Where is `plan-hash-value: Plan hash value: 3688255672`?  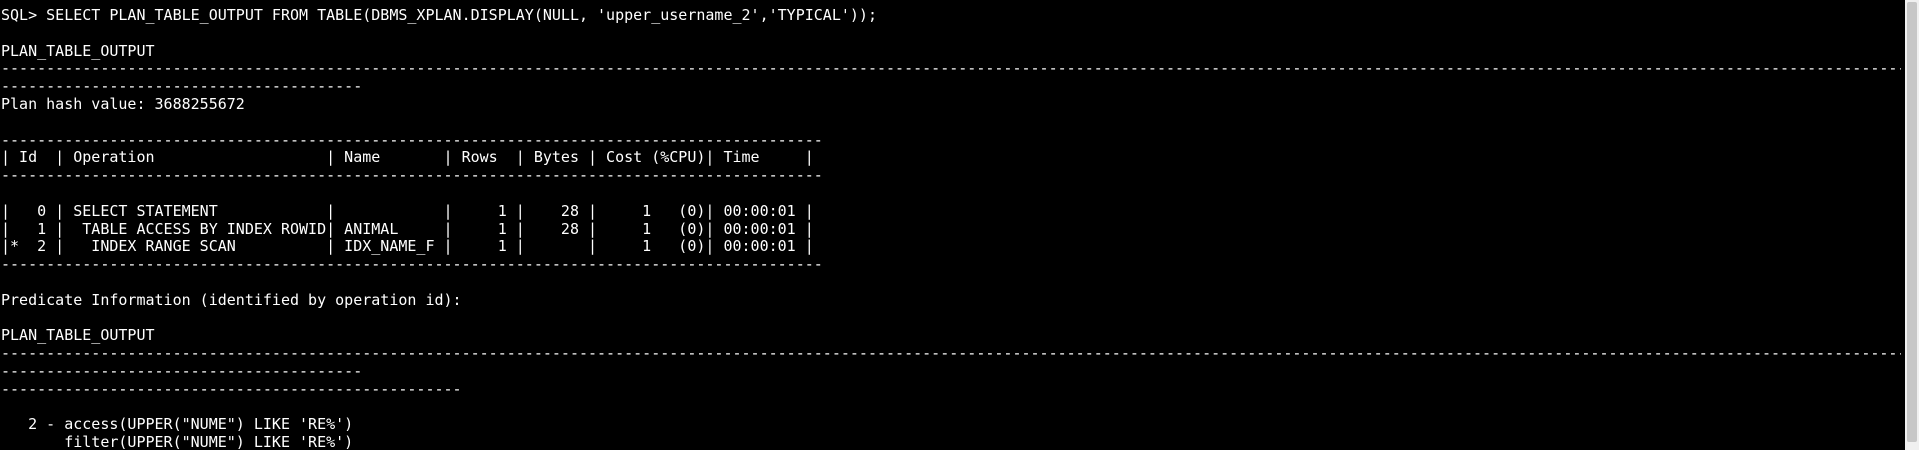 plan-hash-value: Plan hash value: 3688255672 is located at coordinates (123, 104).